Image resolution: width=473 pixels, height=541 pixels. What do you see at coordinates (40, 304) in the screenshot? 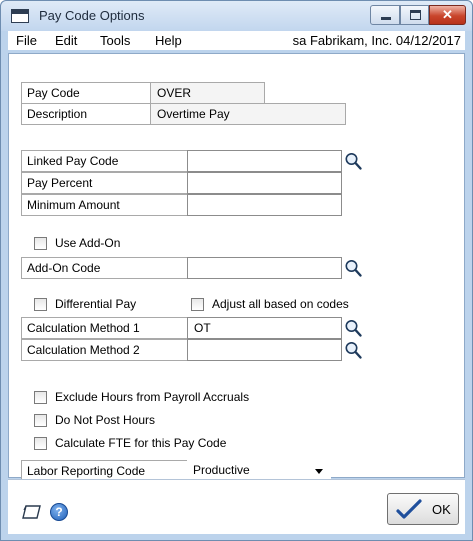
I see `differential-pay-checkbox` at bounding box center [40, 304].